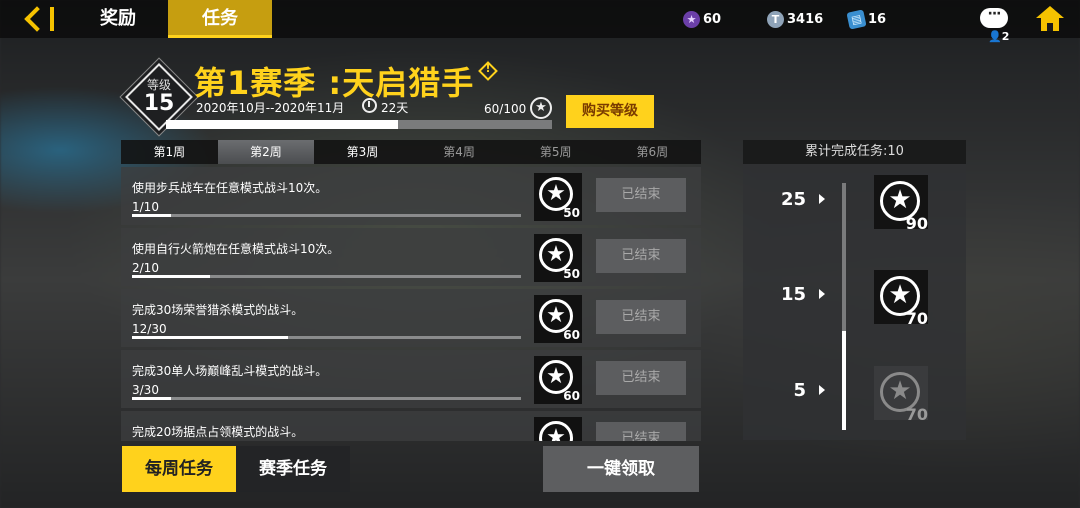  What do you see at coordinates (169, 152) in the screenshot?
I see `tab-week-1: 第1周` at bounding box center [169, 152].